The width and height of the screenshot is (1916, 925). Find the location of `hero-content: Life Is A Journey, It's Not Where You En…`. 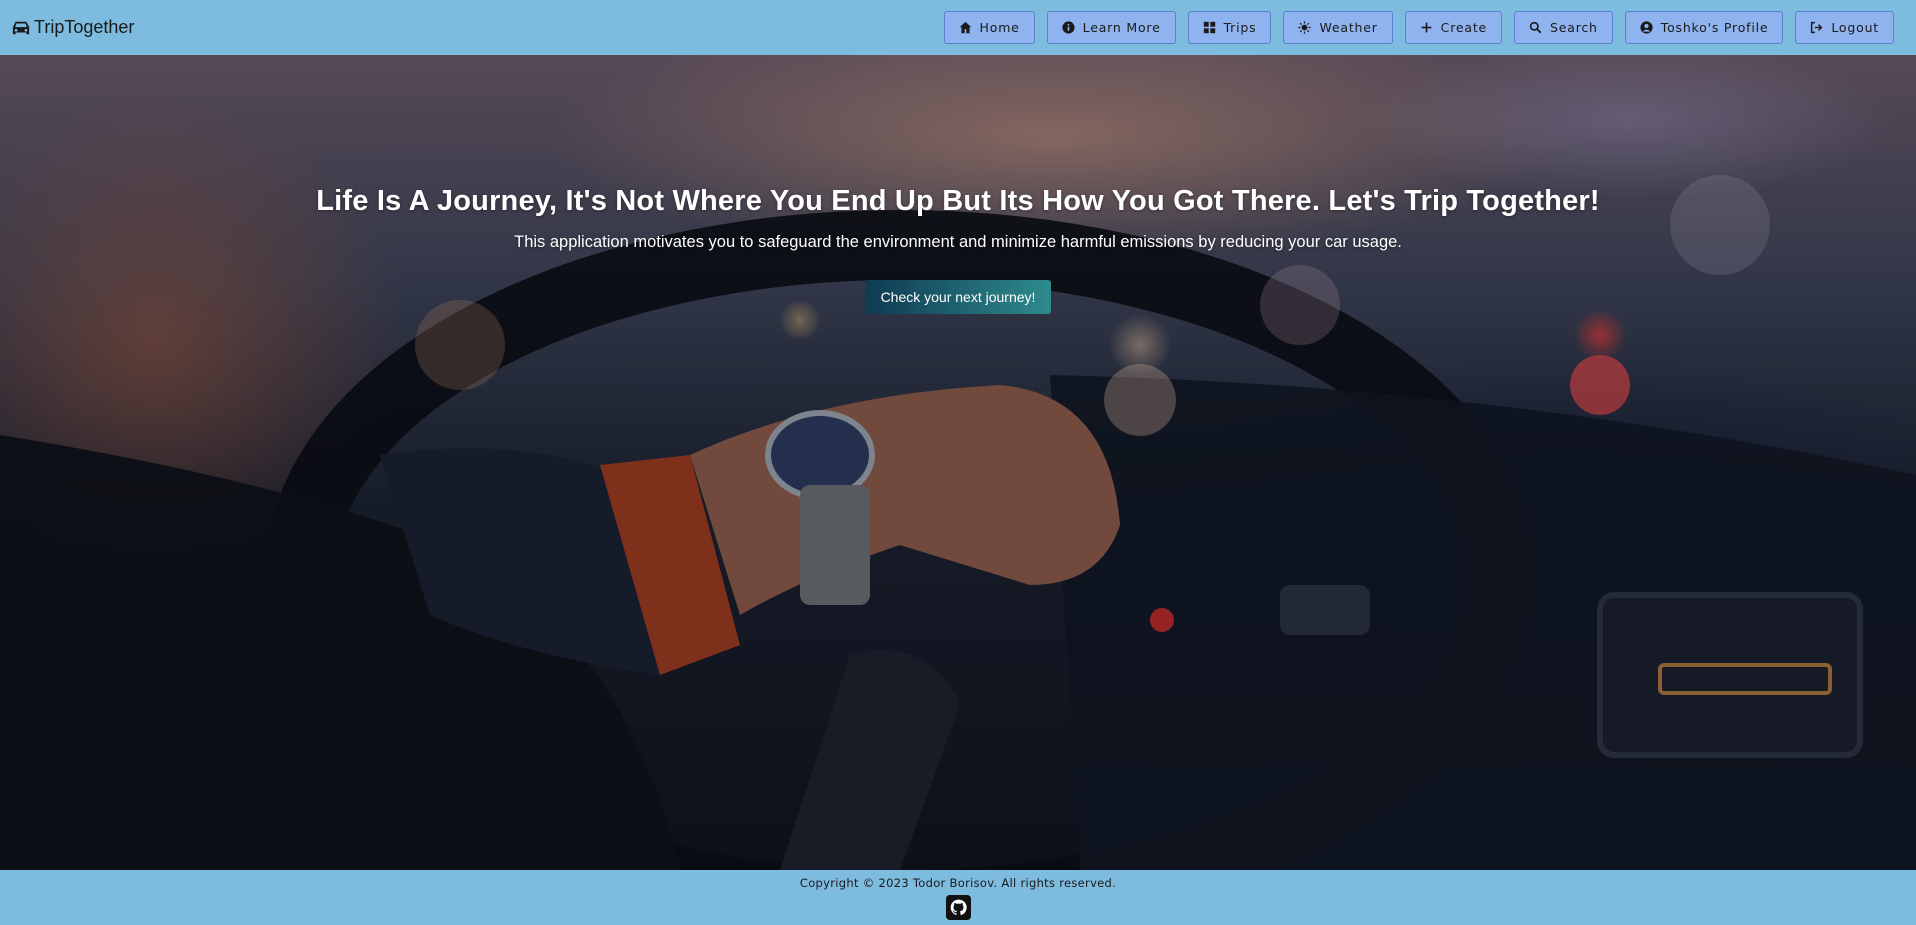

hero-content: Life Is A Journey, It's Not Where You En… is located at coordinates (958, 249).